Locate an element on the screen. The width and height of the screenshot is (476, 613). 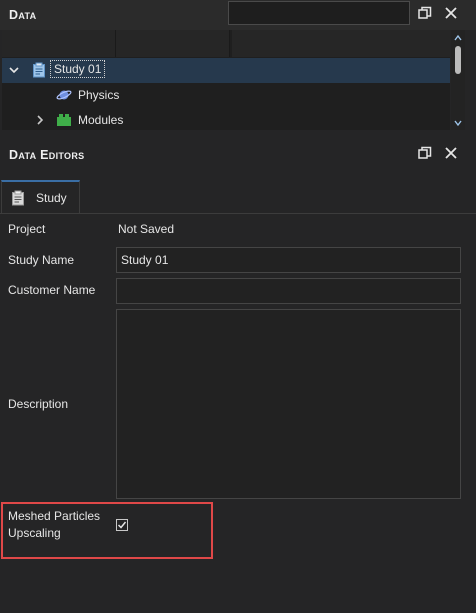
tab-label: Study is located at coordinates (51, 198).